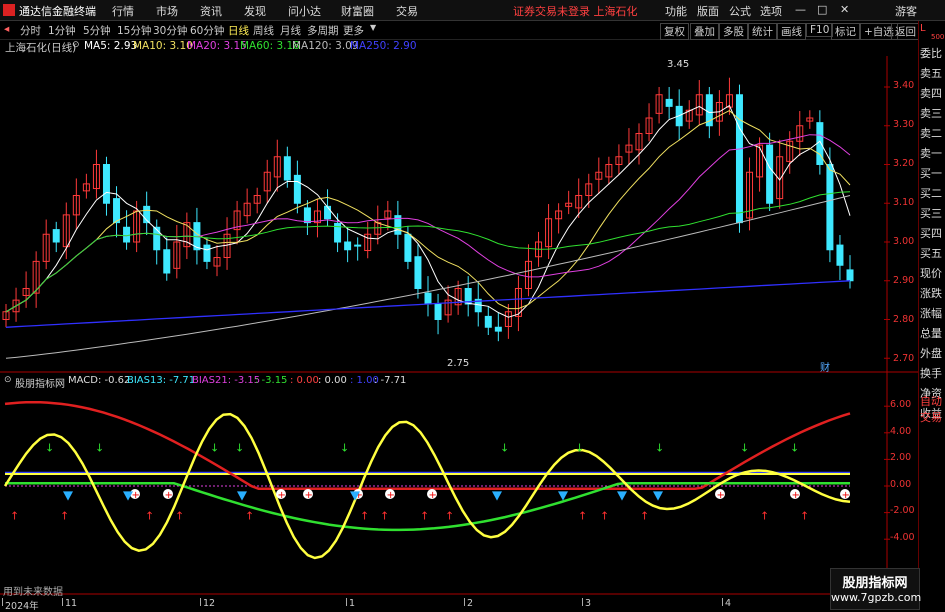  What do you see at coordinates (9, 10) in the screenshot?
I see `app-logo-icon` at bounding box center [9, 10].